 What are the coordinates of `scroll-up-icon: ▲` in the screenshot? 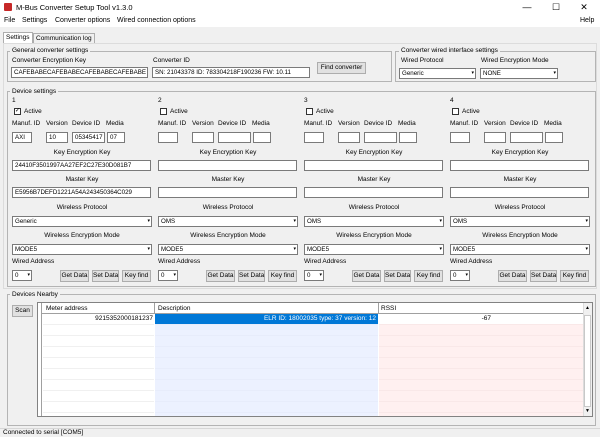 It's located at (587, 308).